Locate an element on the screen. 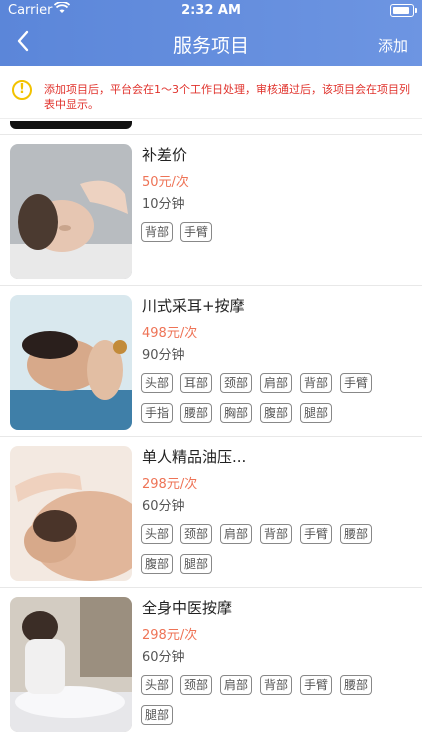  clock-time: 2:32 AM is located at coordinates (211, 10).